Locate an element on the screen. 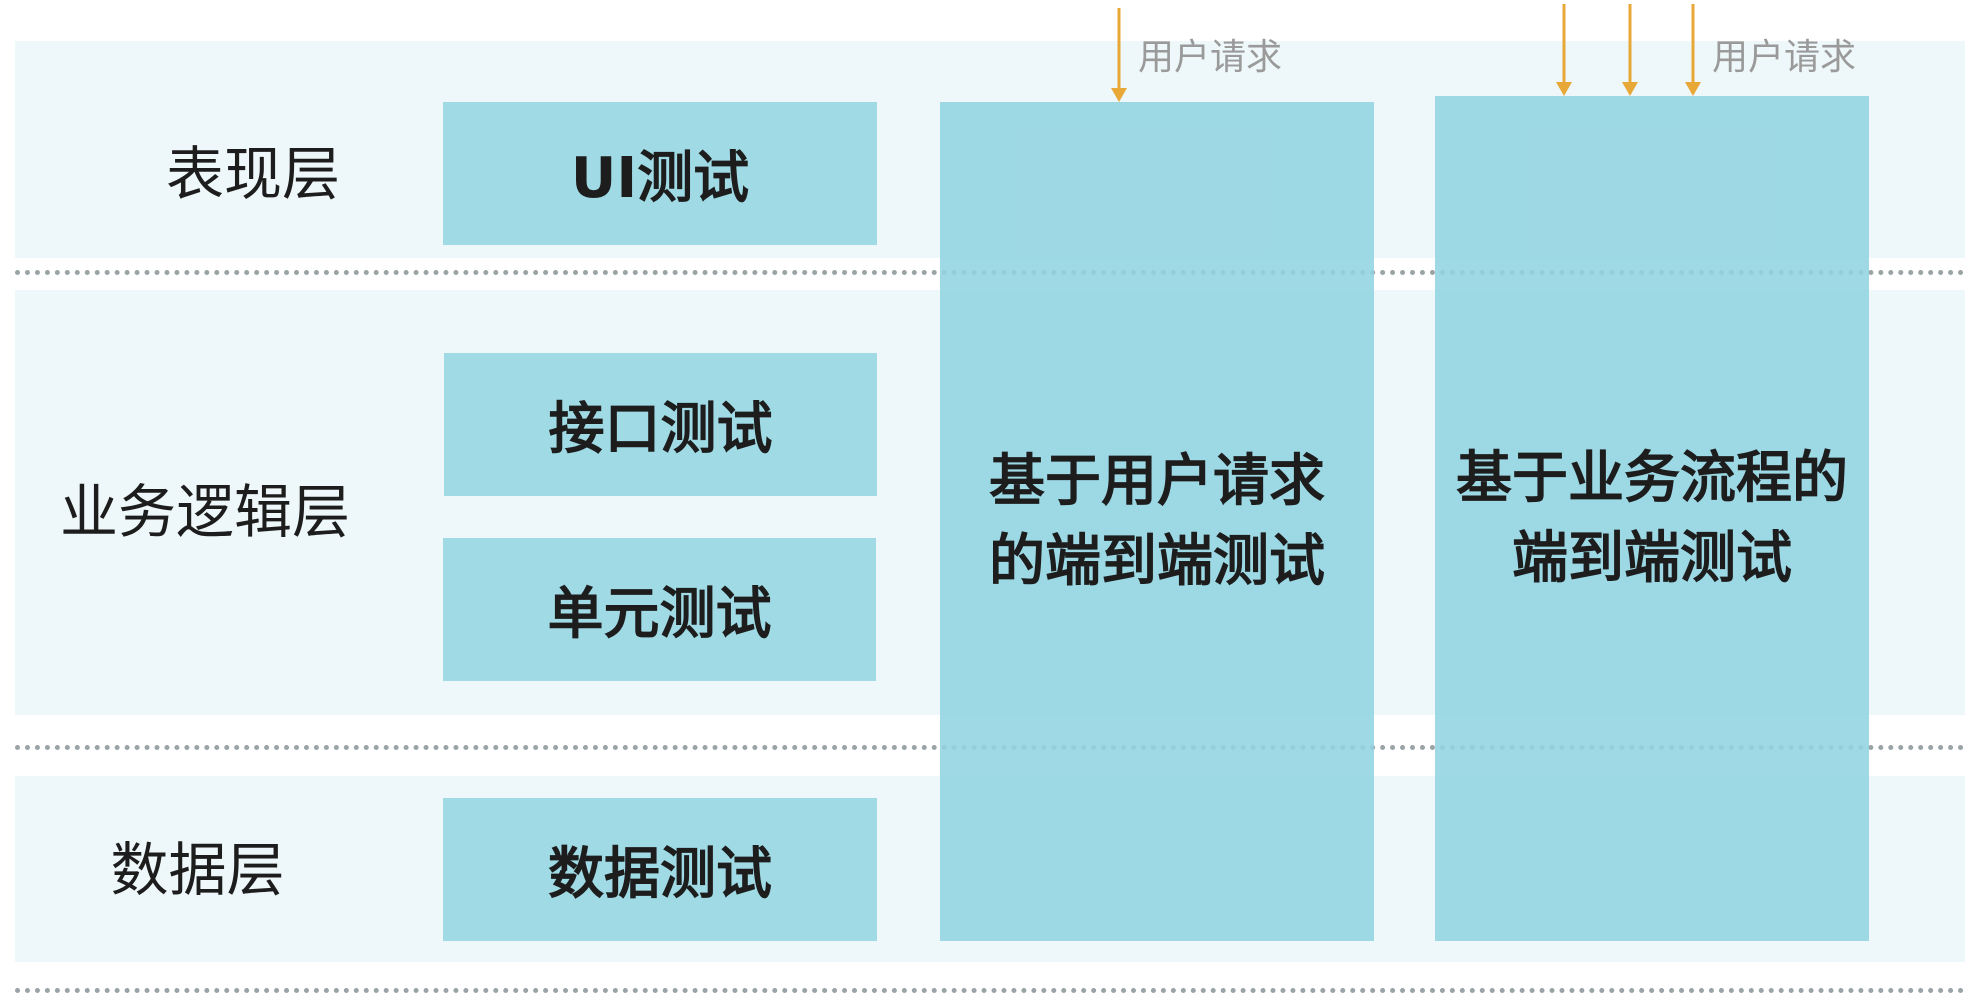 This screenshot has height=1008, width=1972. unit-test-box: 单元测试 is located at coordinates (659, 609).